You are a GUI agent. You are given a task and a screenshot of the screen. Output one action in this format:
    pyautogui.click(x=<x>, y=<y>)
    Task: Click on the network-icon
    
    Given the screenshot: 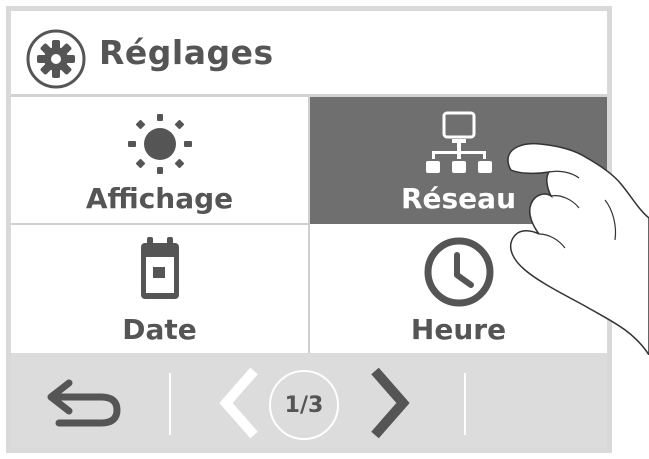 What is the action you would take?
    pyautogui.click(x=458, y=142)
    